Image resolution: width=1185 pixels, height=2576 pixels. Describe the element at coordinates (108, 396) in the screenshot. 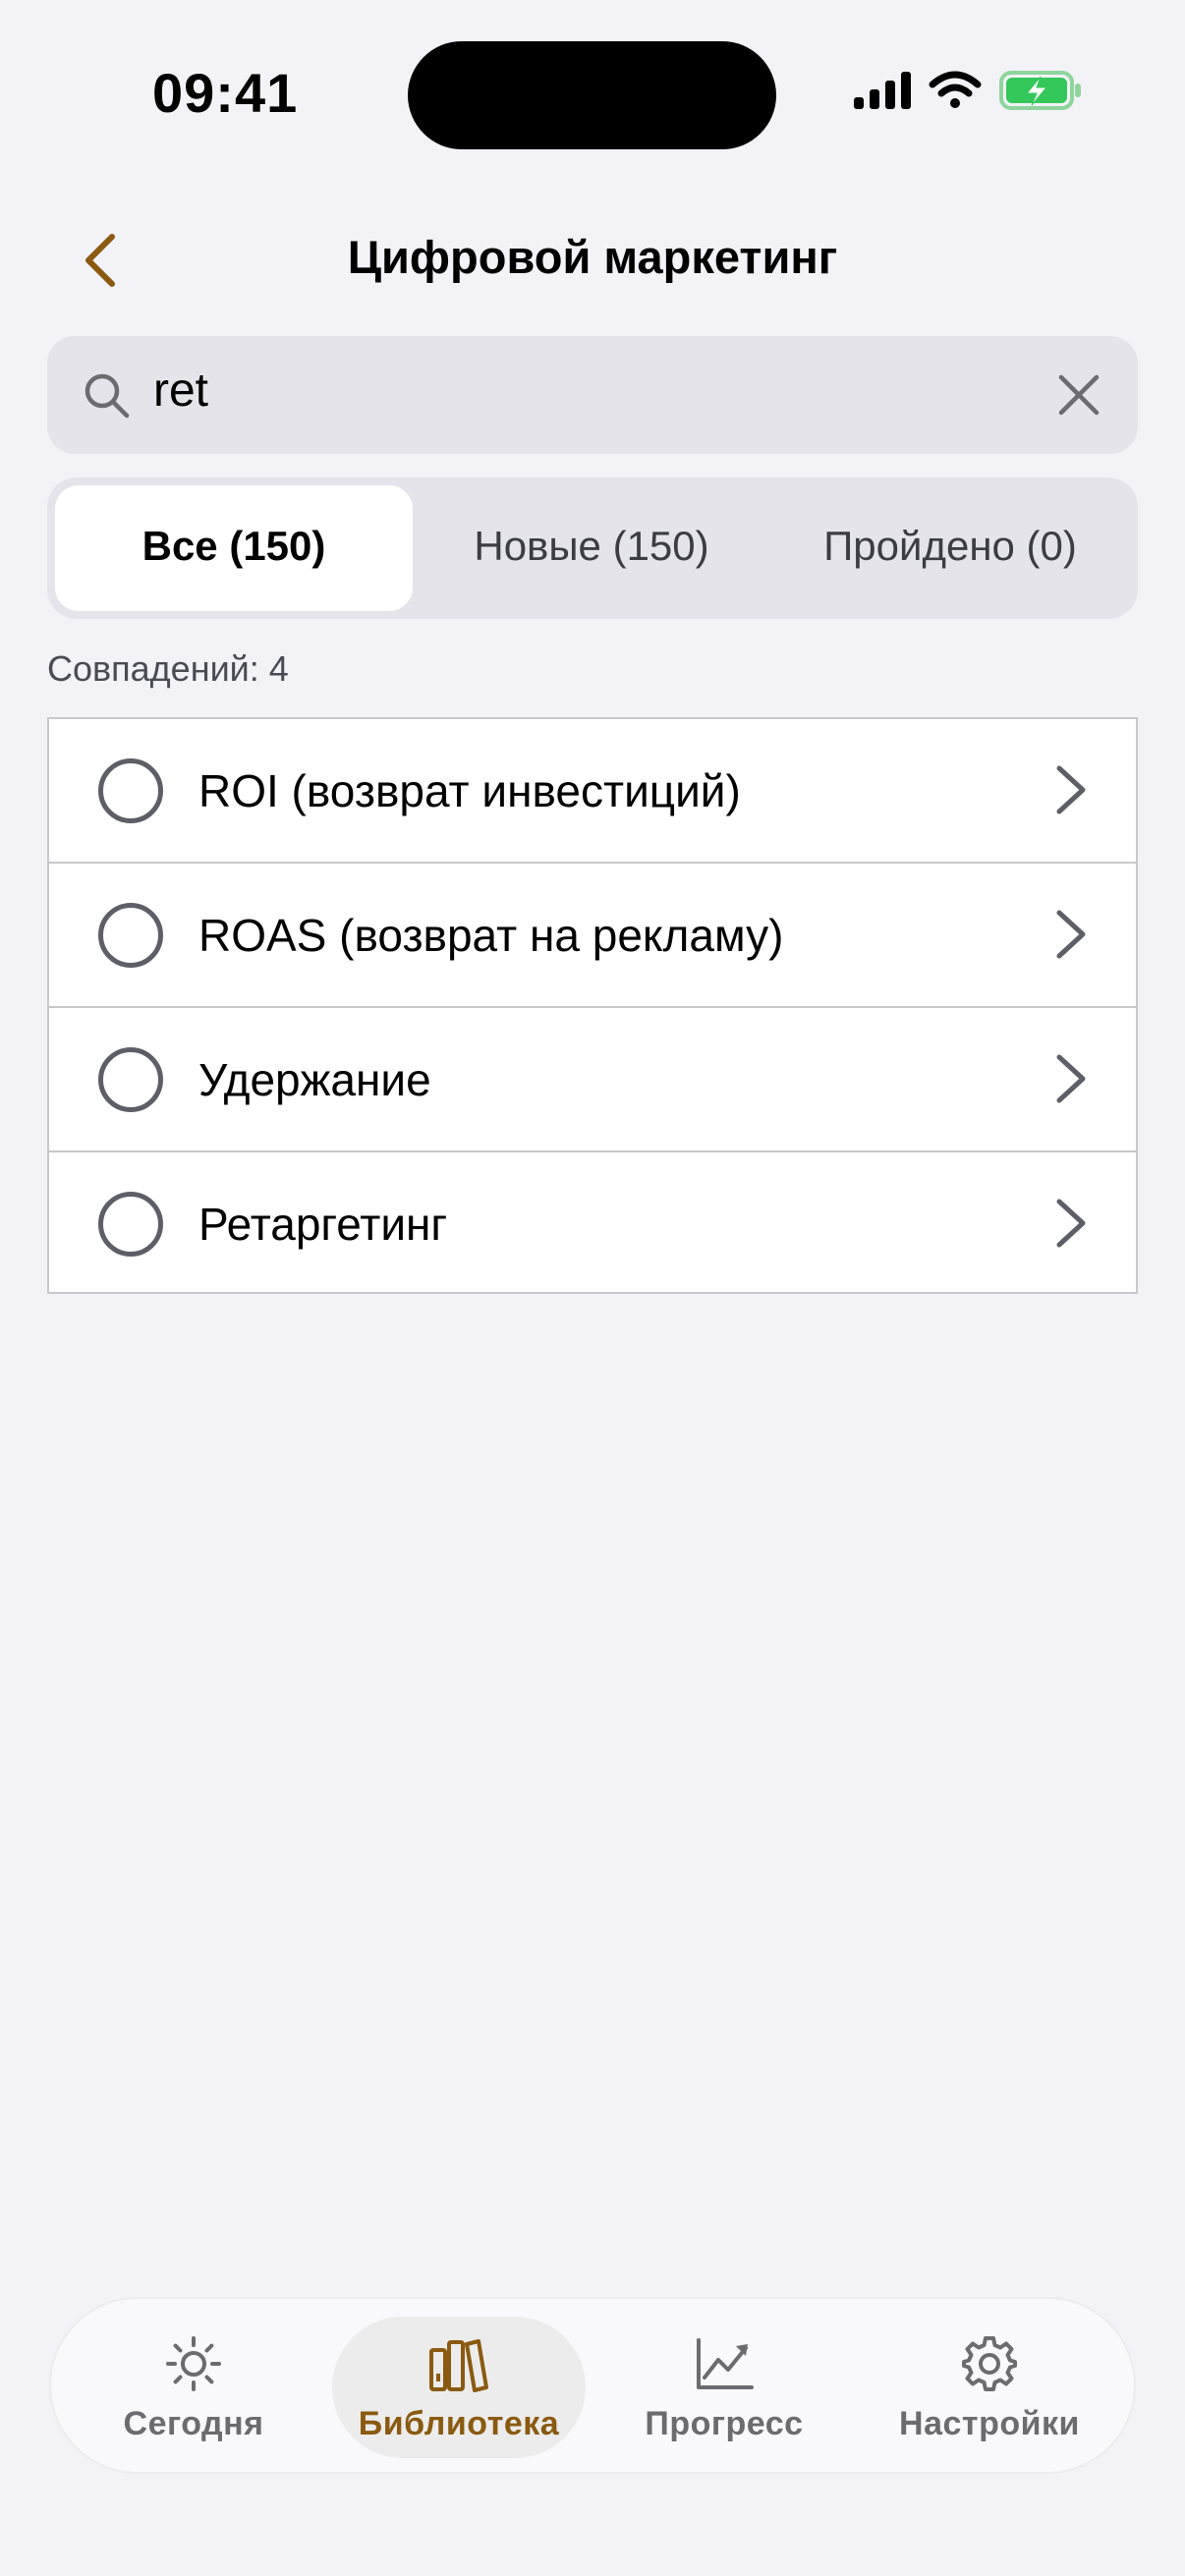

I see `search-icon` at that location.